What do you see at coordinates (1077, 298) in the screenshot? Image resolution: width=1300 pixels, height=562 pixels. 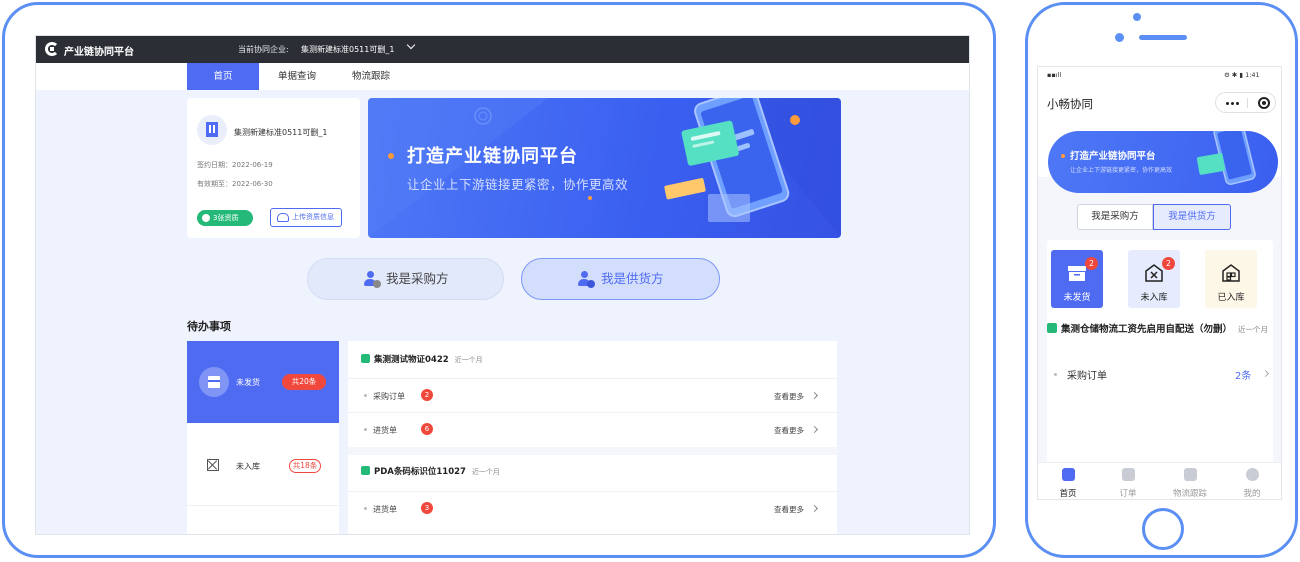 I see `tile-label: 未发货` at bounding box center [1077, 298].